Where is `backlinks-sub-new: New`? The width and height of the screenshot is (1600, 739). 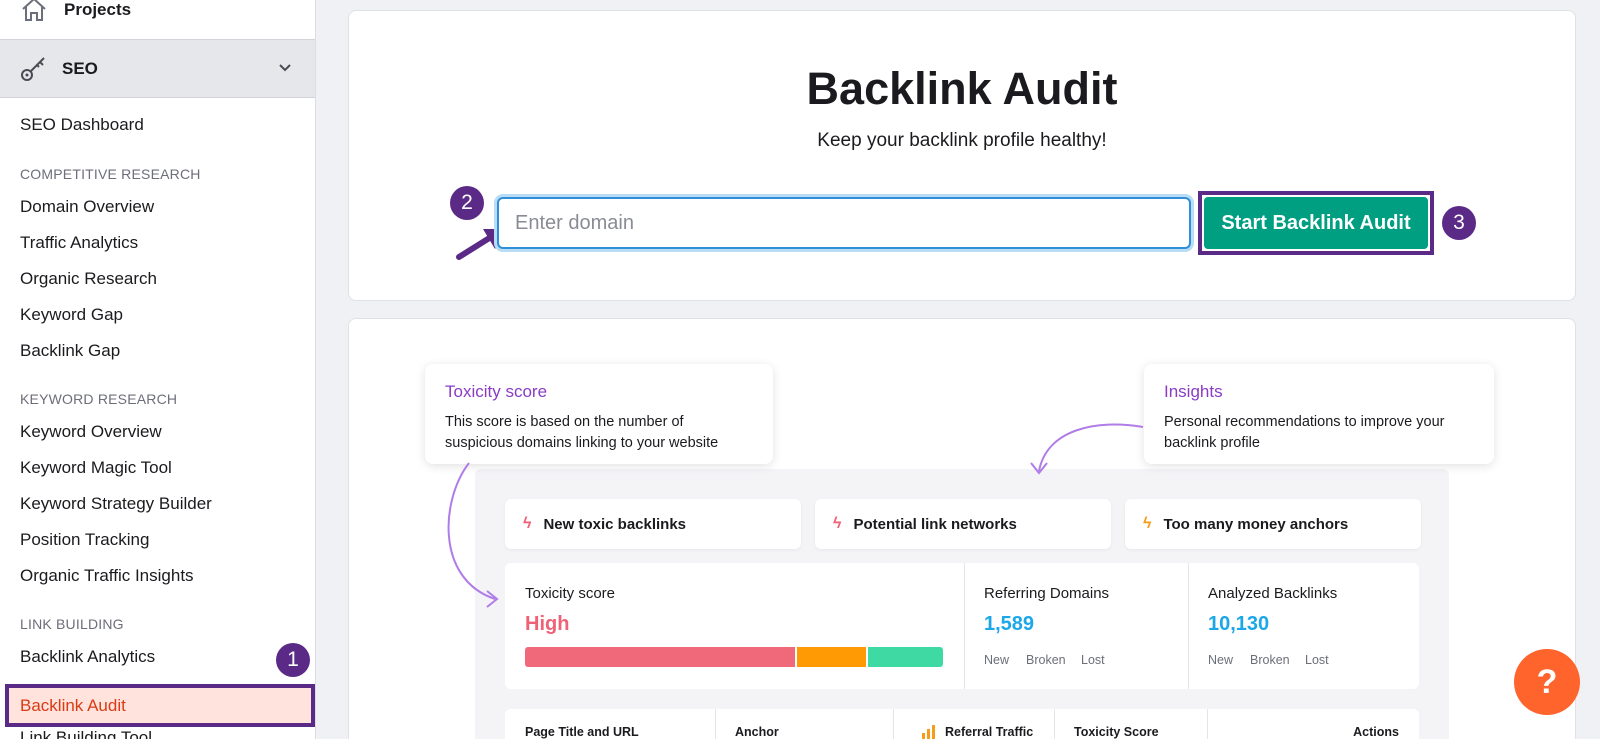 backlinks-sub-new: New is located at coordinates (1221, 660).